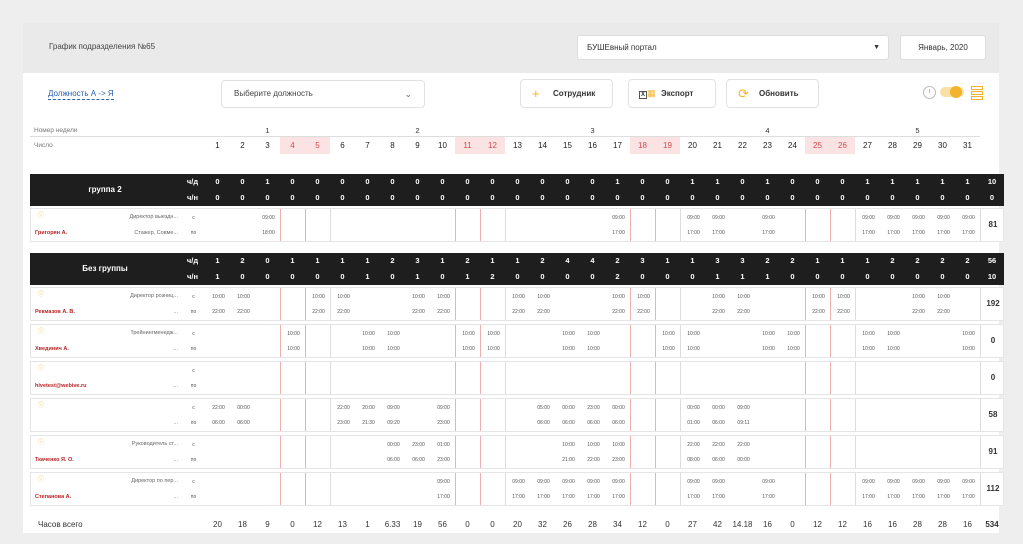 The image size is (1023, 544). I want to click on month-picker: Январь, 2020, so click(943, 47).